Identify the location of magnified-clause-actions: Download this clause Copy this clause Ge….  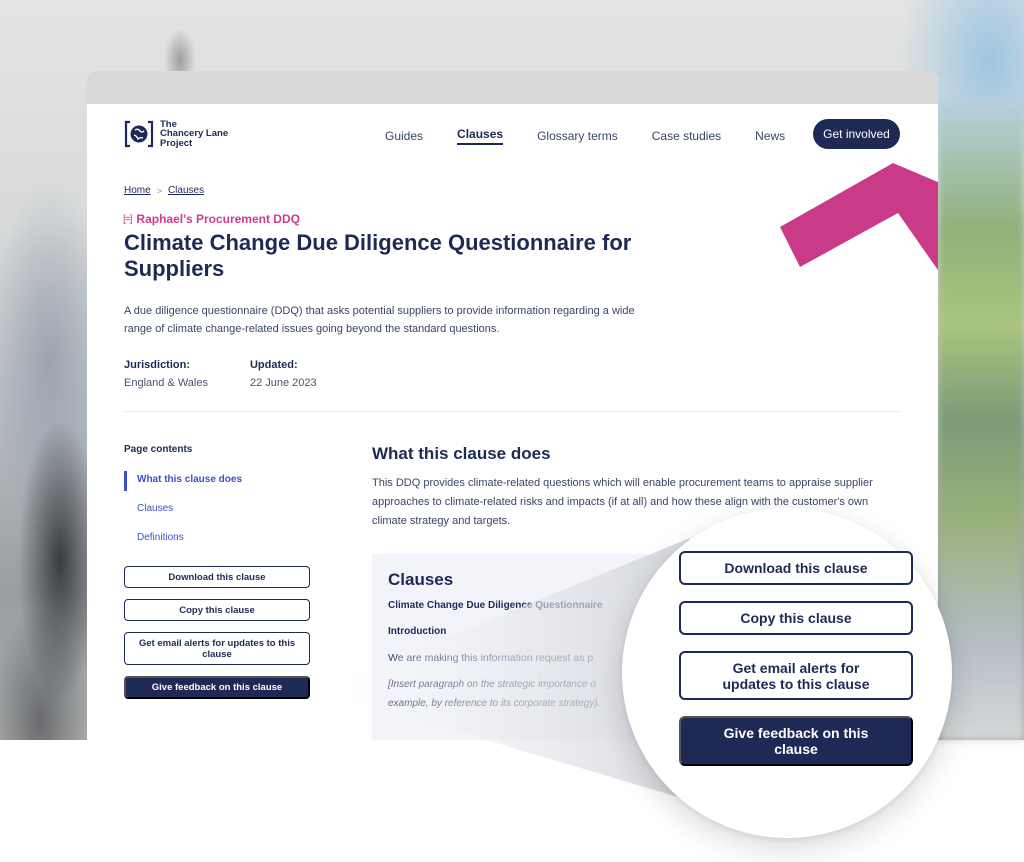
(796, 658).